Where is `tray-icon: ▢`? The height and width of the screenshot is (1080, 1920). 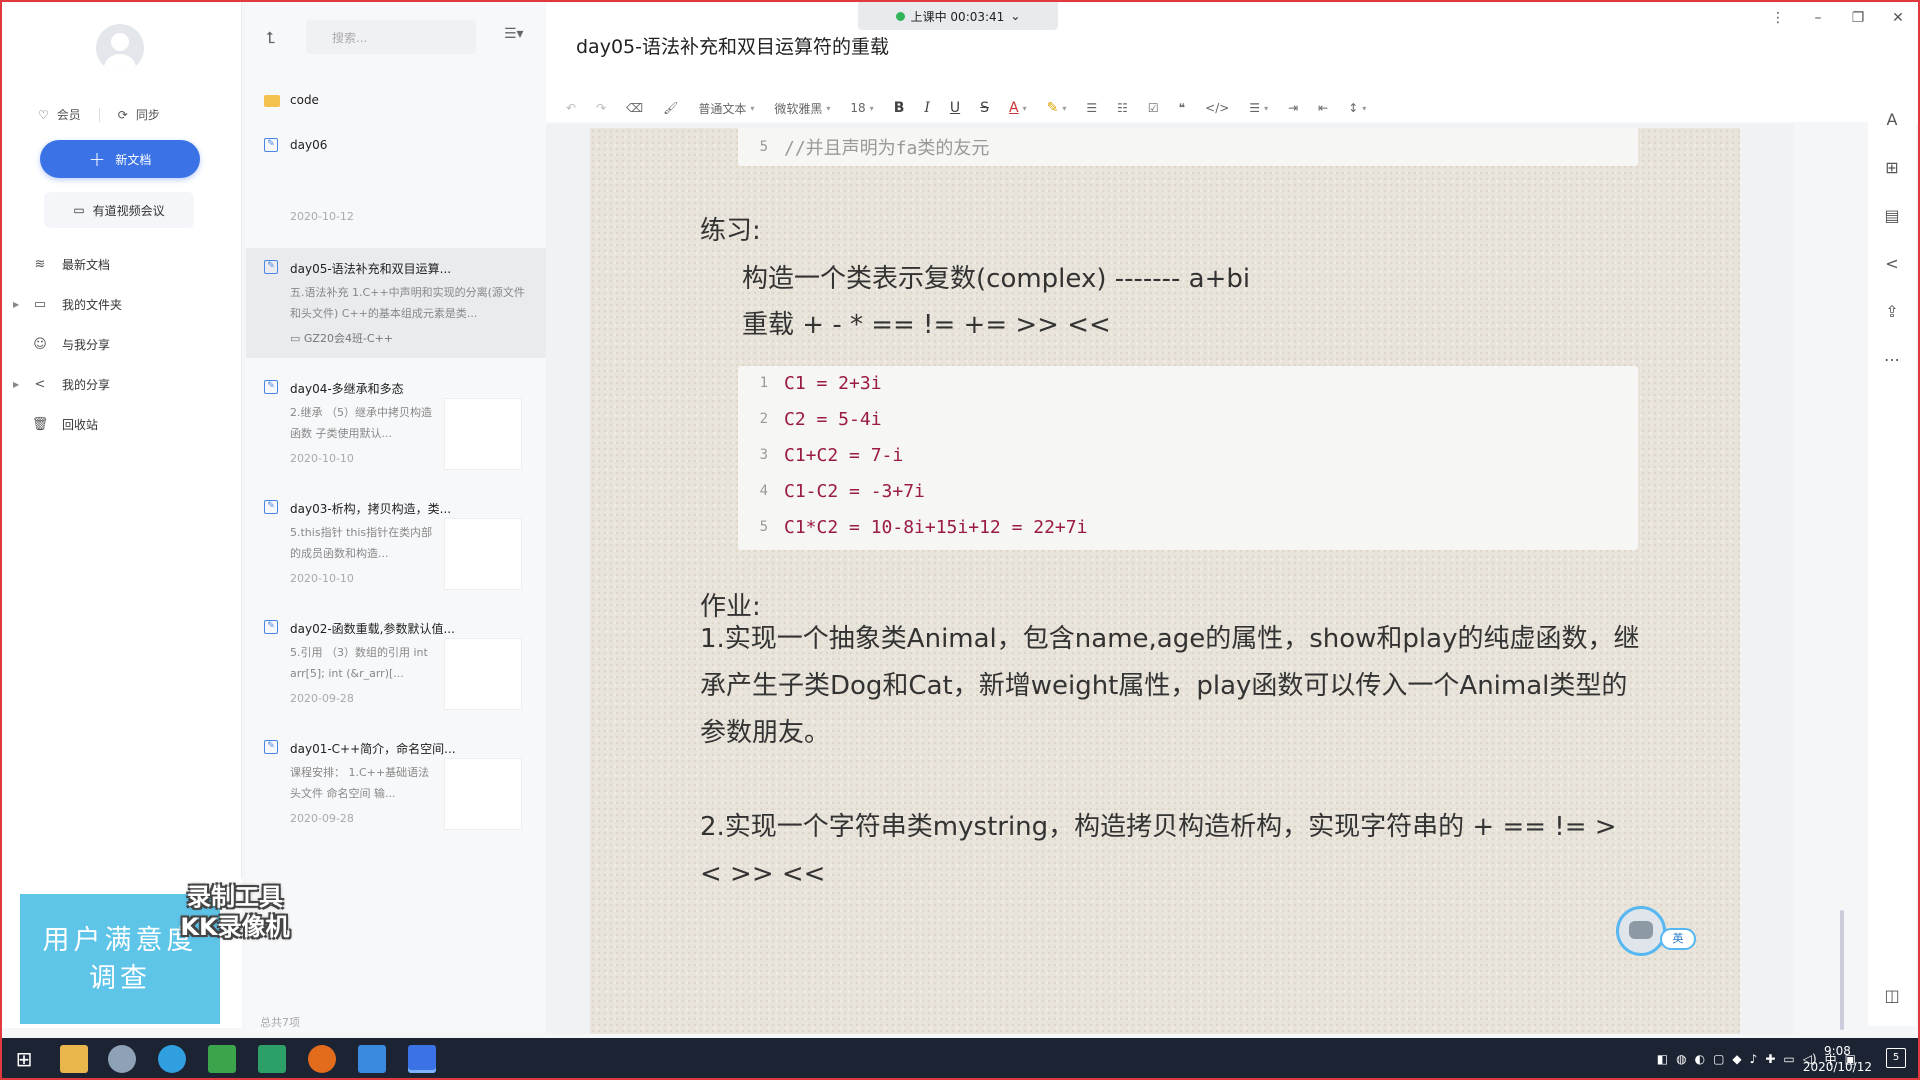 tray-icon: ▢ is located at coordinates (1718, 1059).